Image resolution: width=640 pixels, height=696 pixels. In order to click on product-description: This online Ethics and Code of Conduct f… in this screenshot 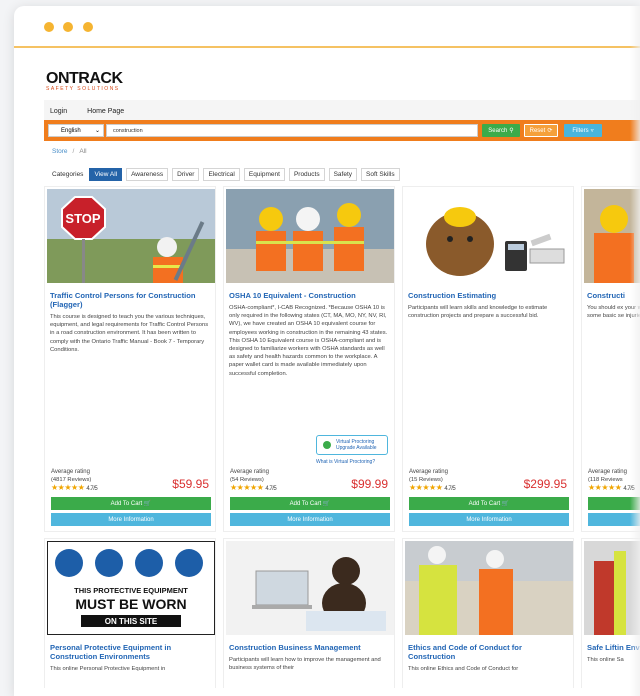, I will do `click(463, 669)`.